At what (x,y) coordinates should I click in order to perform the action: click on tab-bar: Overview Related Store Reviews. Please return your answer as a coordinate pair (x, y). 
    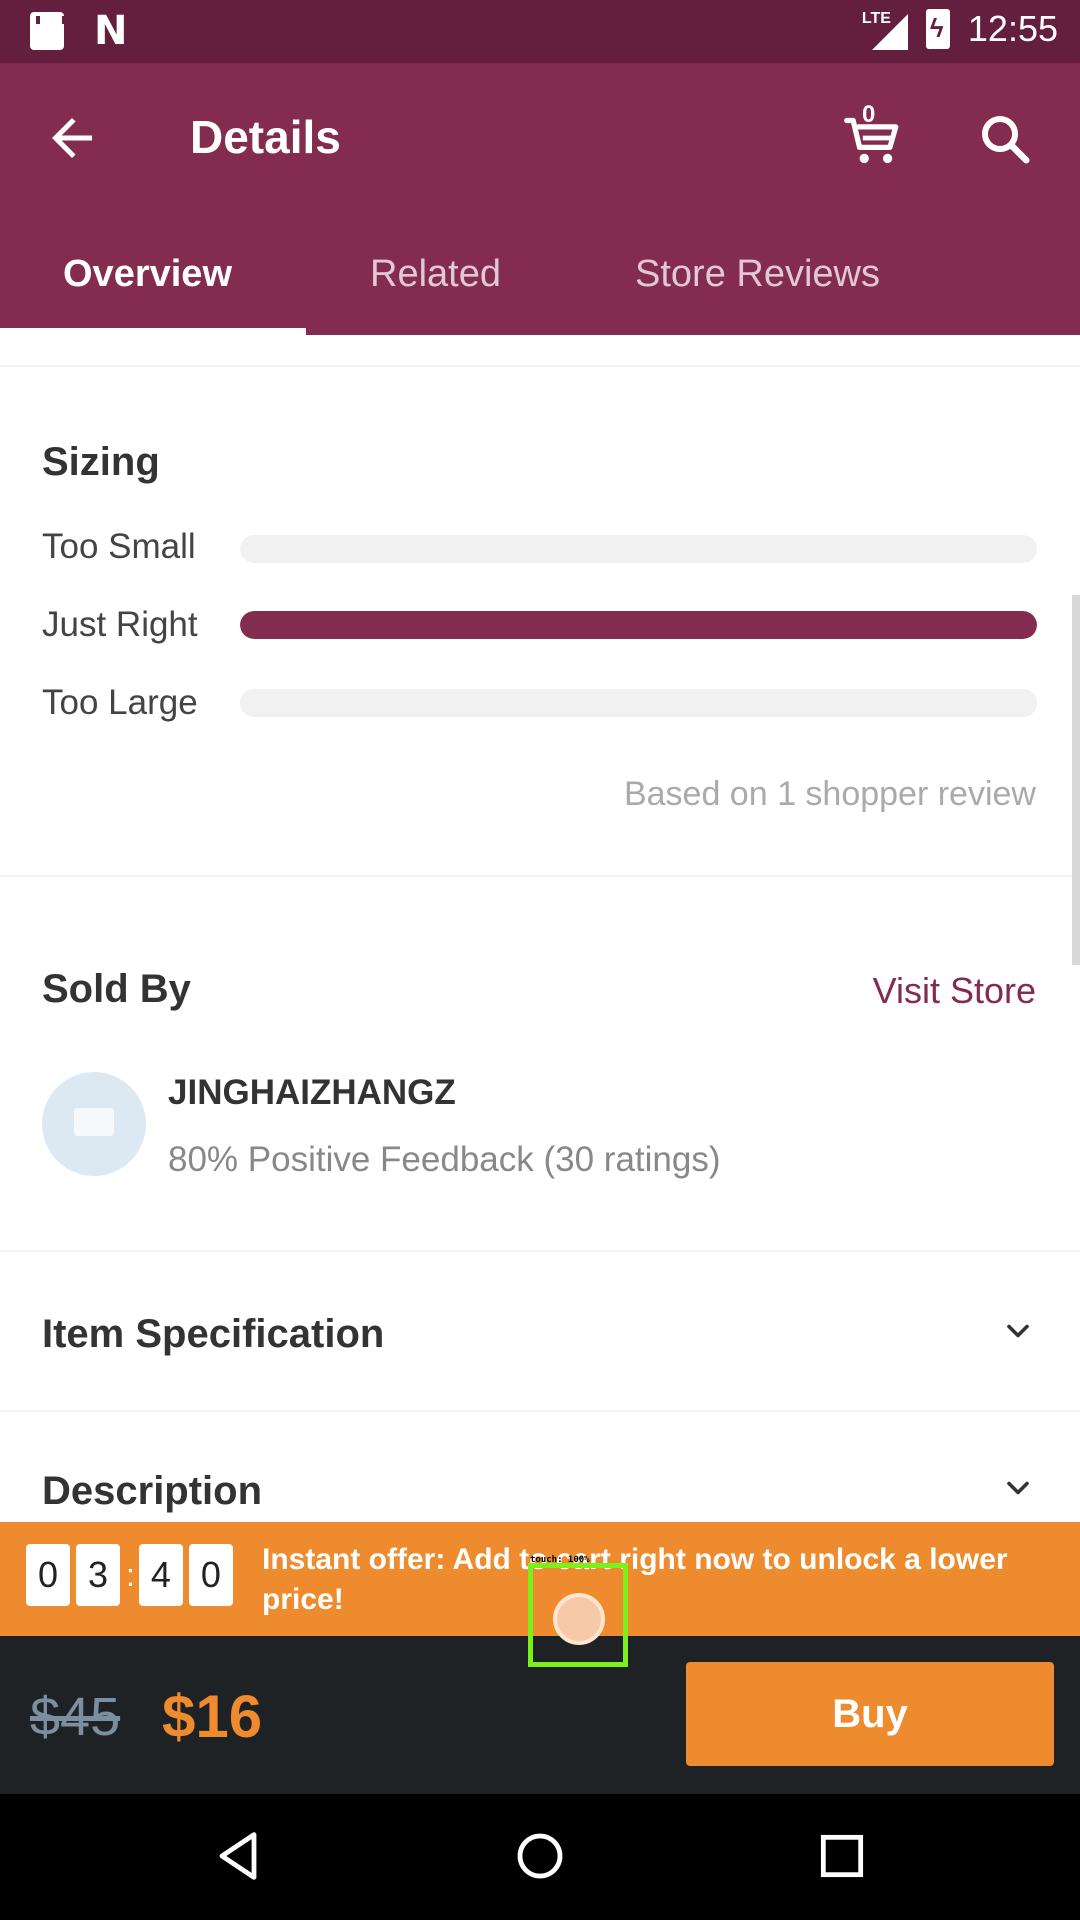
    Looking at the image, I should click on (540, 289).